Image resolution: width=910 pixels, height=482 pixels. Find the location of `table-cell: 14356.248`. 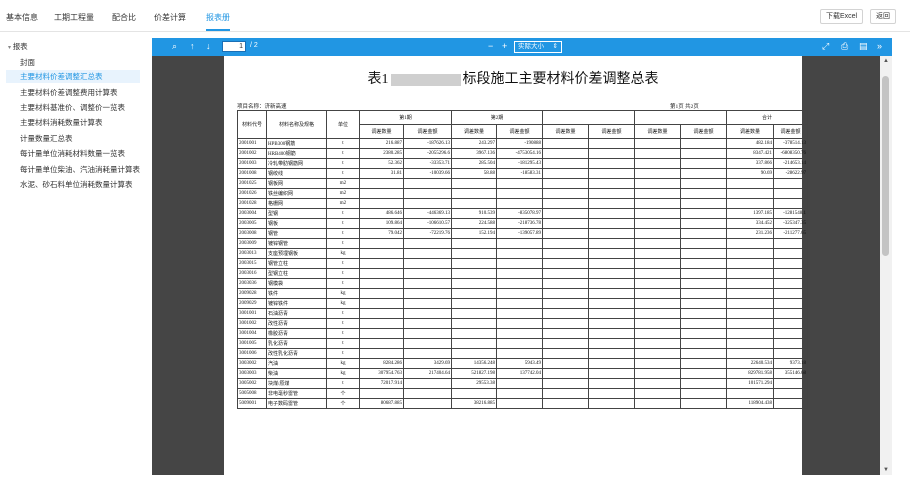

table-cell: 14356.248 is located at coordinates (474, 363).